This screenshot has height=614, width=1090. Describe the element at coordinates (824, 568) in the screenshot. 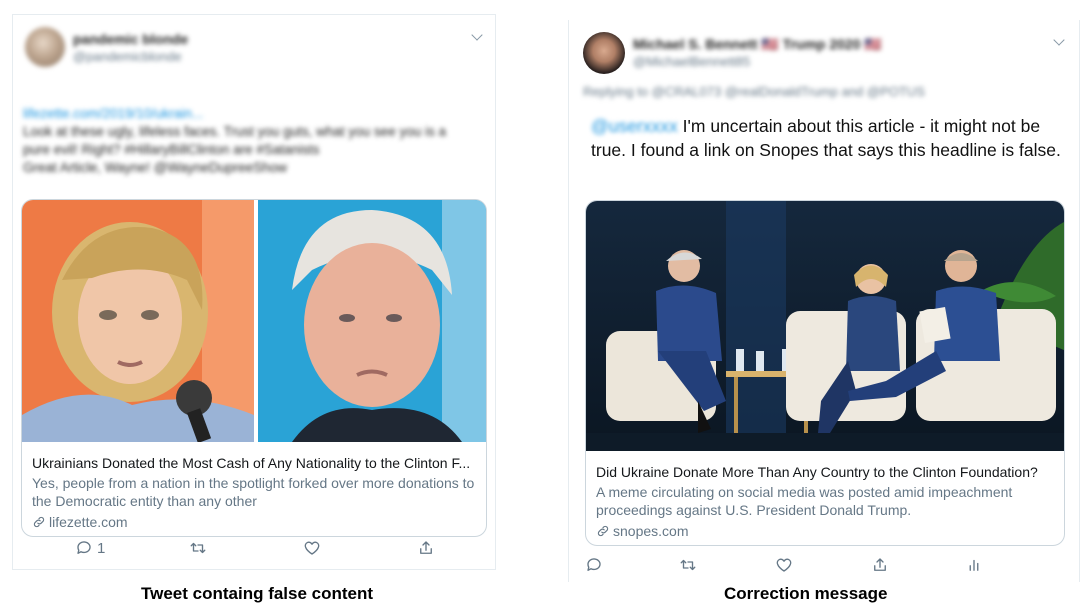

I see `tweet-actions` at that location.